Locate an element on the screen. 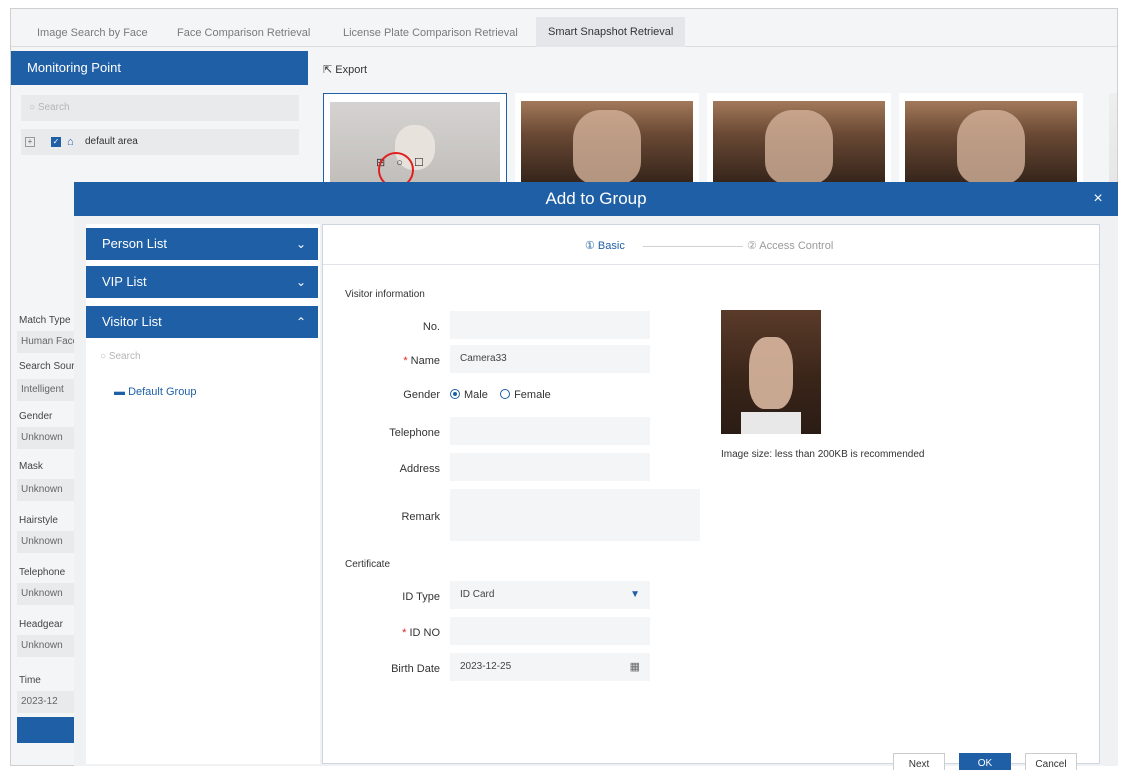 The height and width of the screenshot is (770, 1129). filter-hairstyle: Unknown is located at coordinates (47, 542).